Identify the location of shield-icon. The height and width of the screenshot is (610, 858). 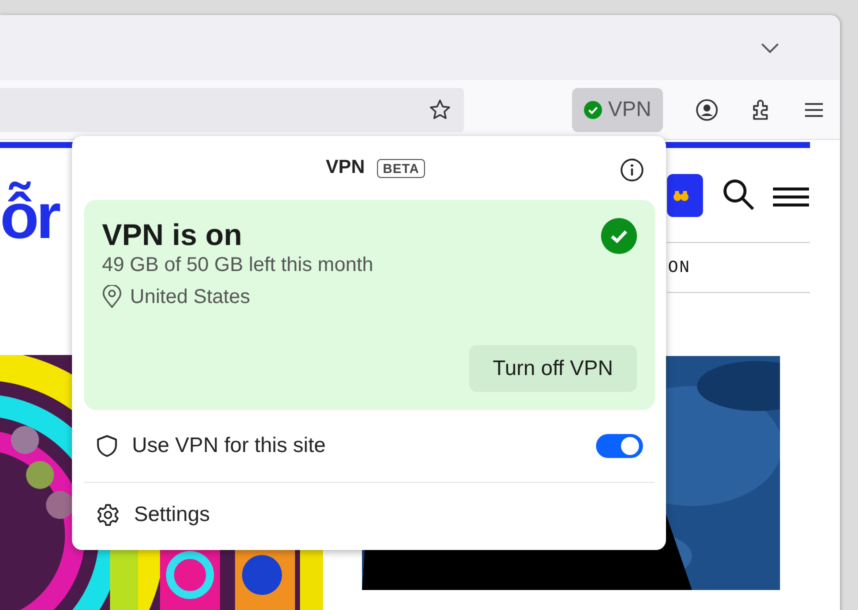
(107, 446).